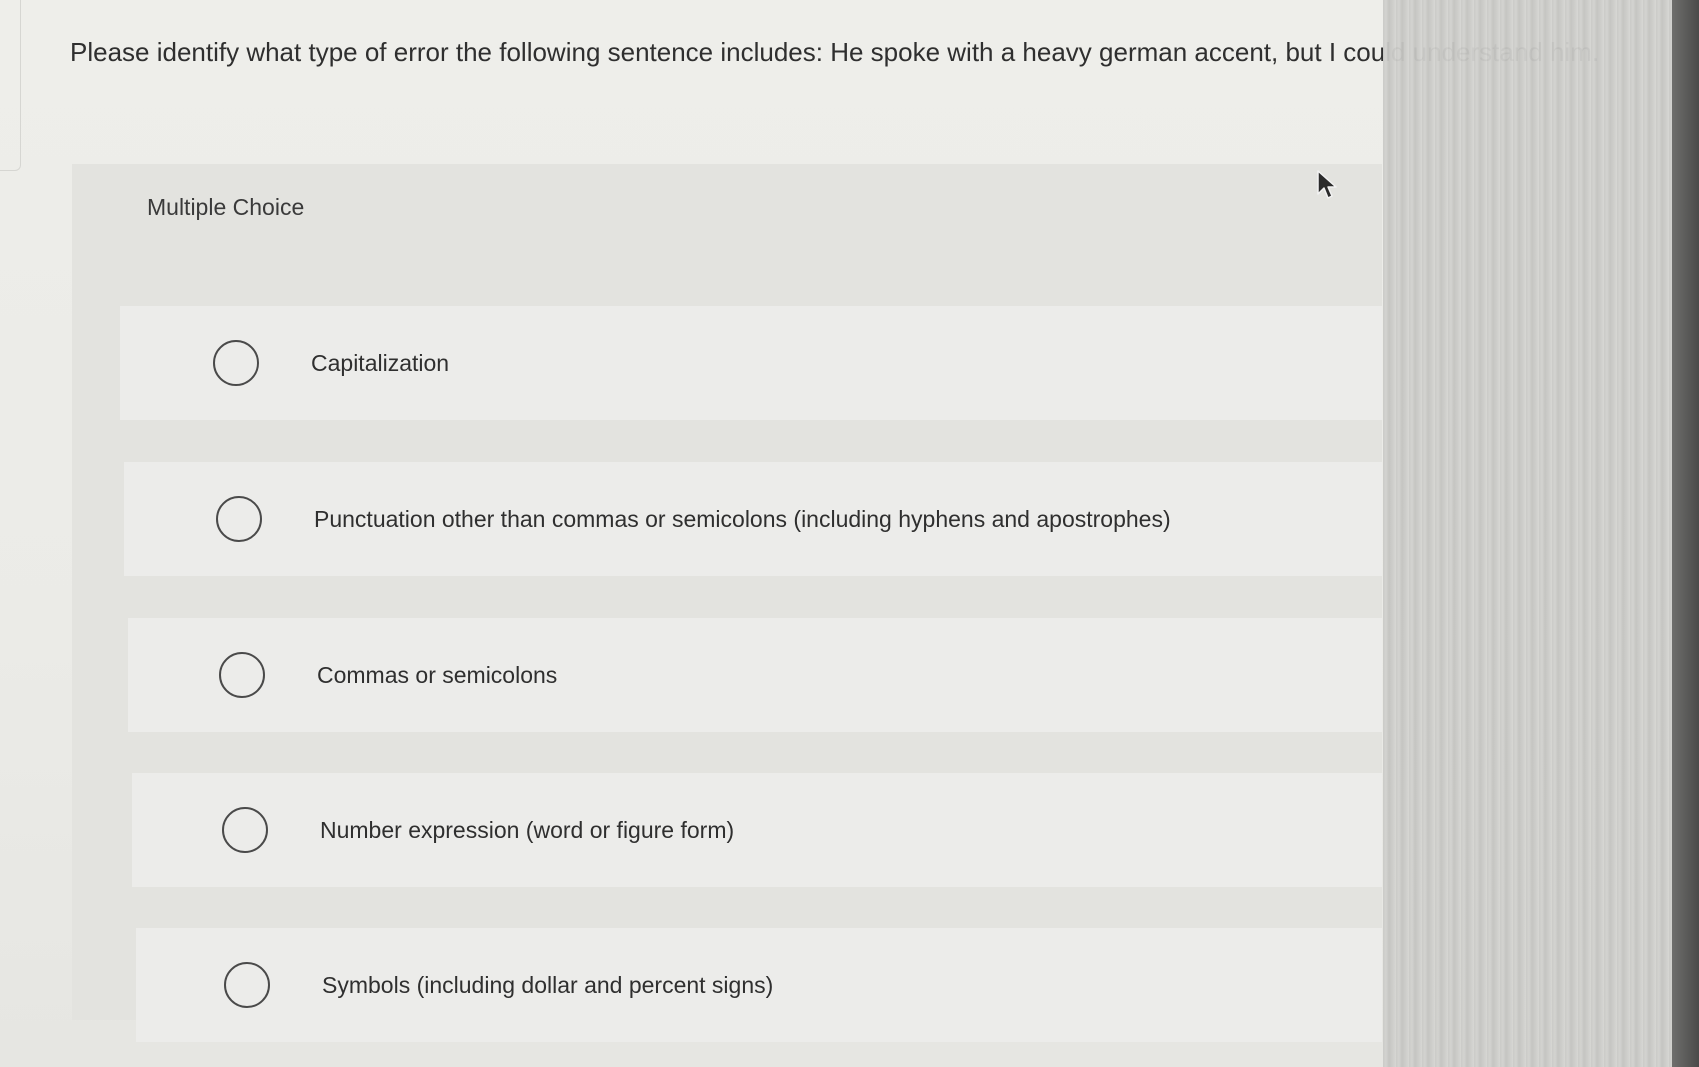 The image size is (1699, 1067). Describe the element at coordinates (751, 363) in the screenshot. I see `option-capitalization: Capitalization` at that location.